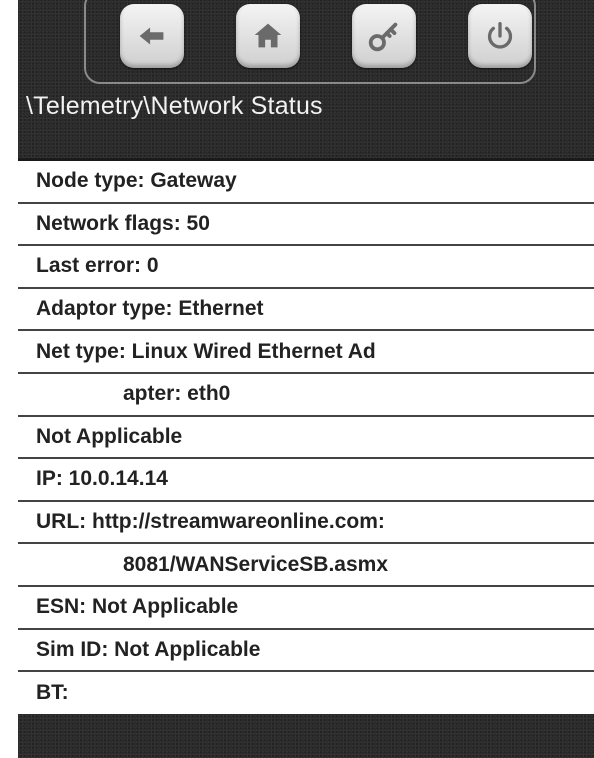 The image size is (594, 758). Describe the element at coordinates (306, 182) in the screenshot. I see `list-item: Node type: Gateway` at that location.